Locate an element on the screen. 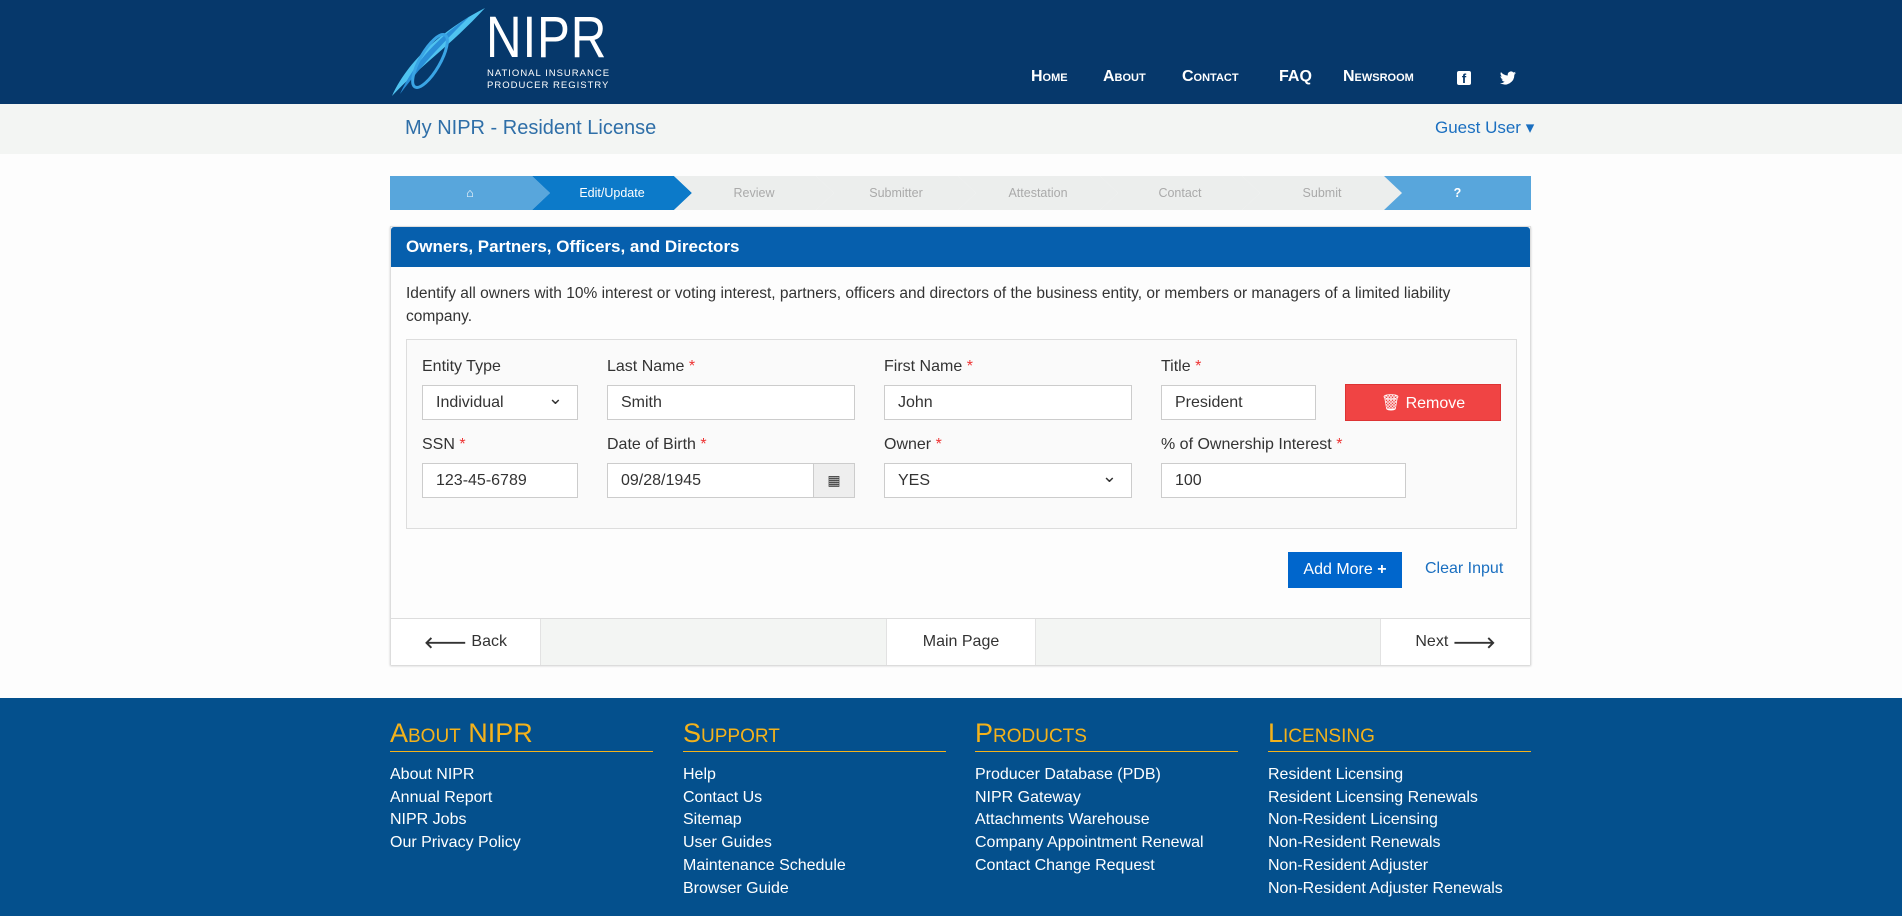 The image size is (1902, 916). bottom-nav: 🡐 Back Main Page Next 🡒 is located at coordinates (960, 641).